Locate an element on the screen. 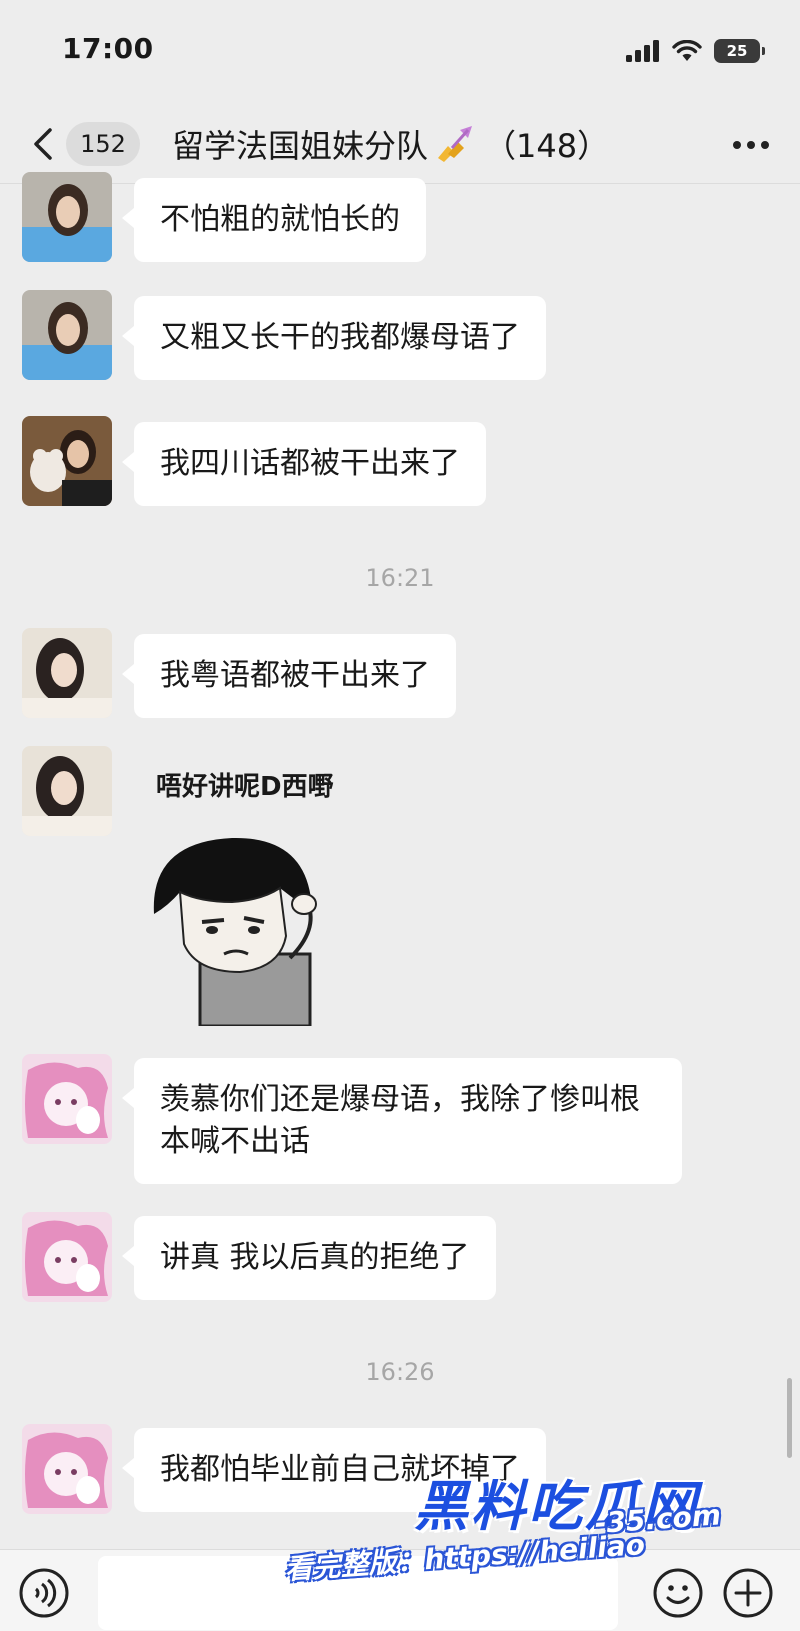 The height and width of the screenshot is (1631, 800). timestamp: 16:26 is located at coordinates (400, 1372).